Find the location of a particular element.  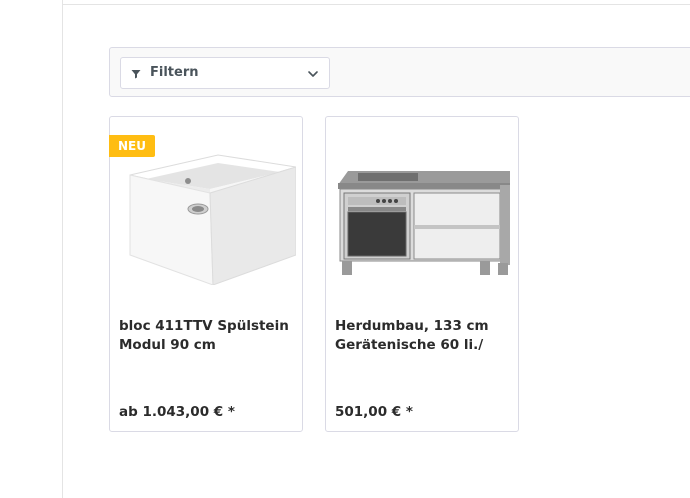

product-price: 501,00 € * is located at coordinates (374, 412).